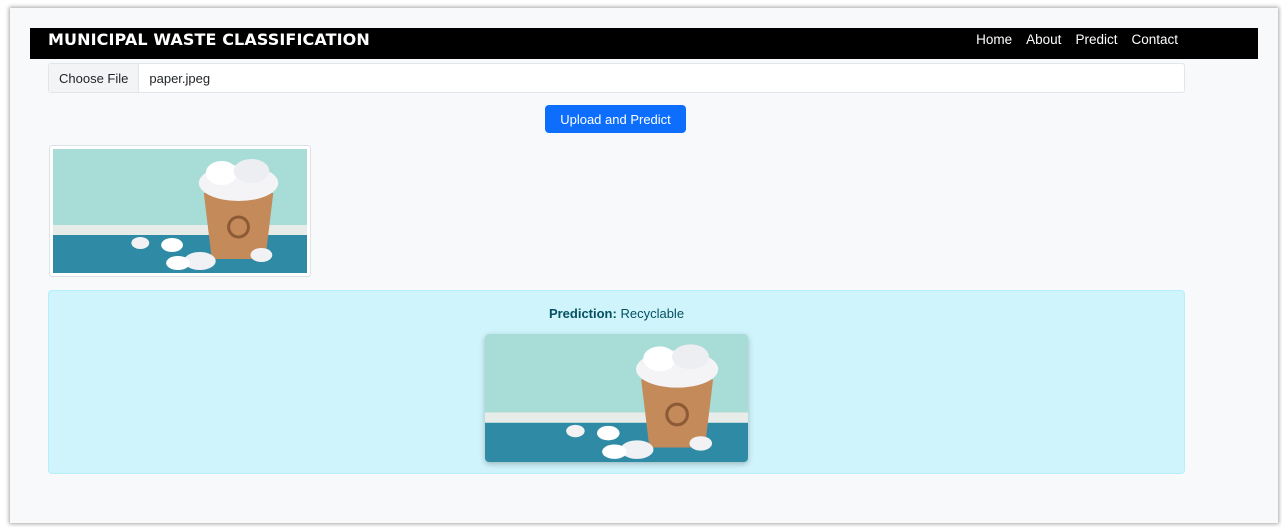 This screenshot has height=527, width=1282. What do you see at coordinates (616, 78) in the screenshot?
I see `file-input: Choose File paper.jpeg` at bounding box center [616, 78].